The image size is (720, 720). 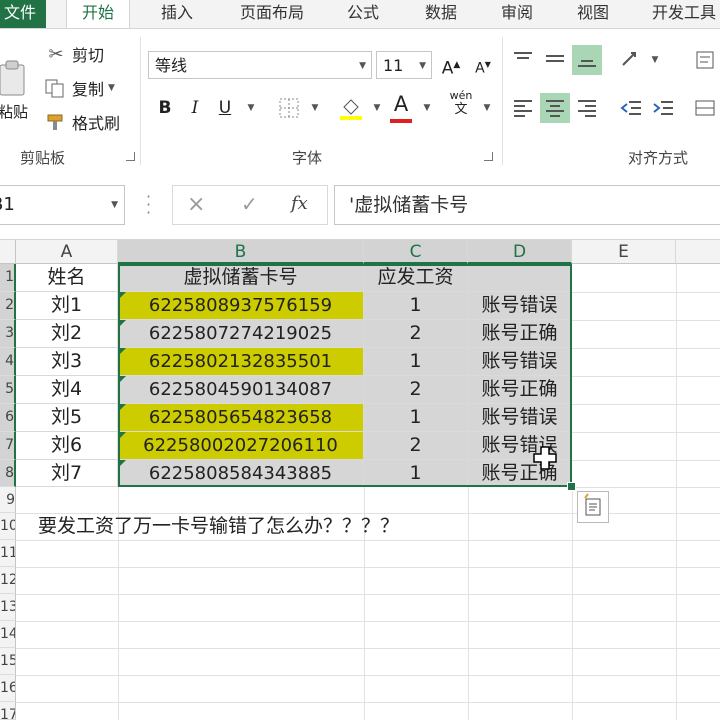 What do you see at coordinates (165, 108) in the screenshot?
I see `bold-button: B` at bounding box center [165, 108].